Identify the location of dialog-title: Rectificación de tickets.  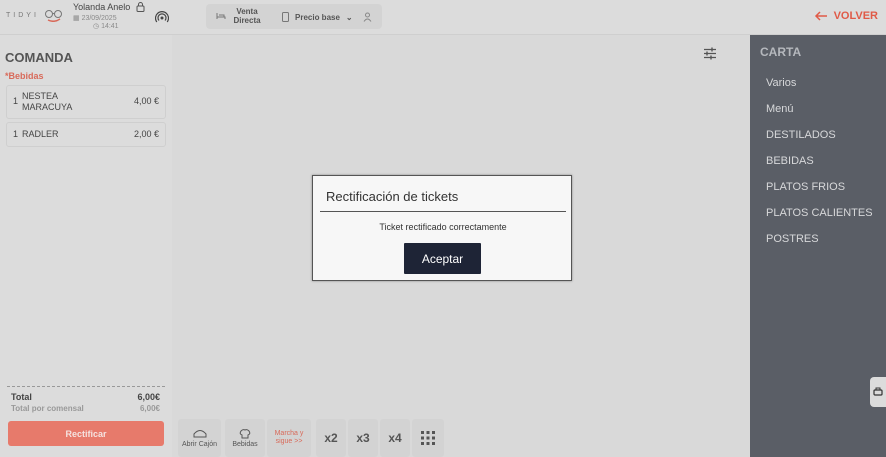
(392, 196).